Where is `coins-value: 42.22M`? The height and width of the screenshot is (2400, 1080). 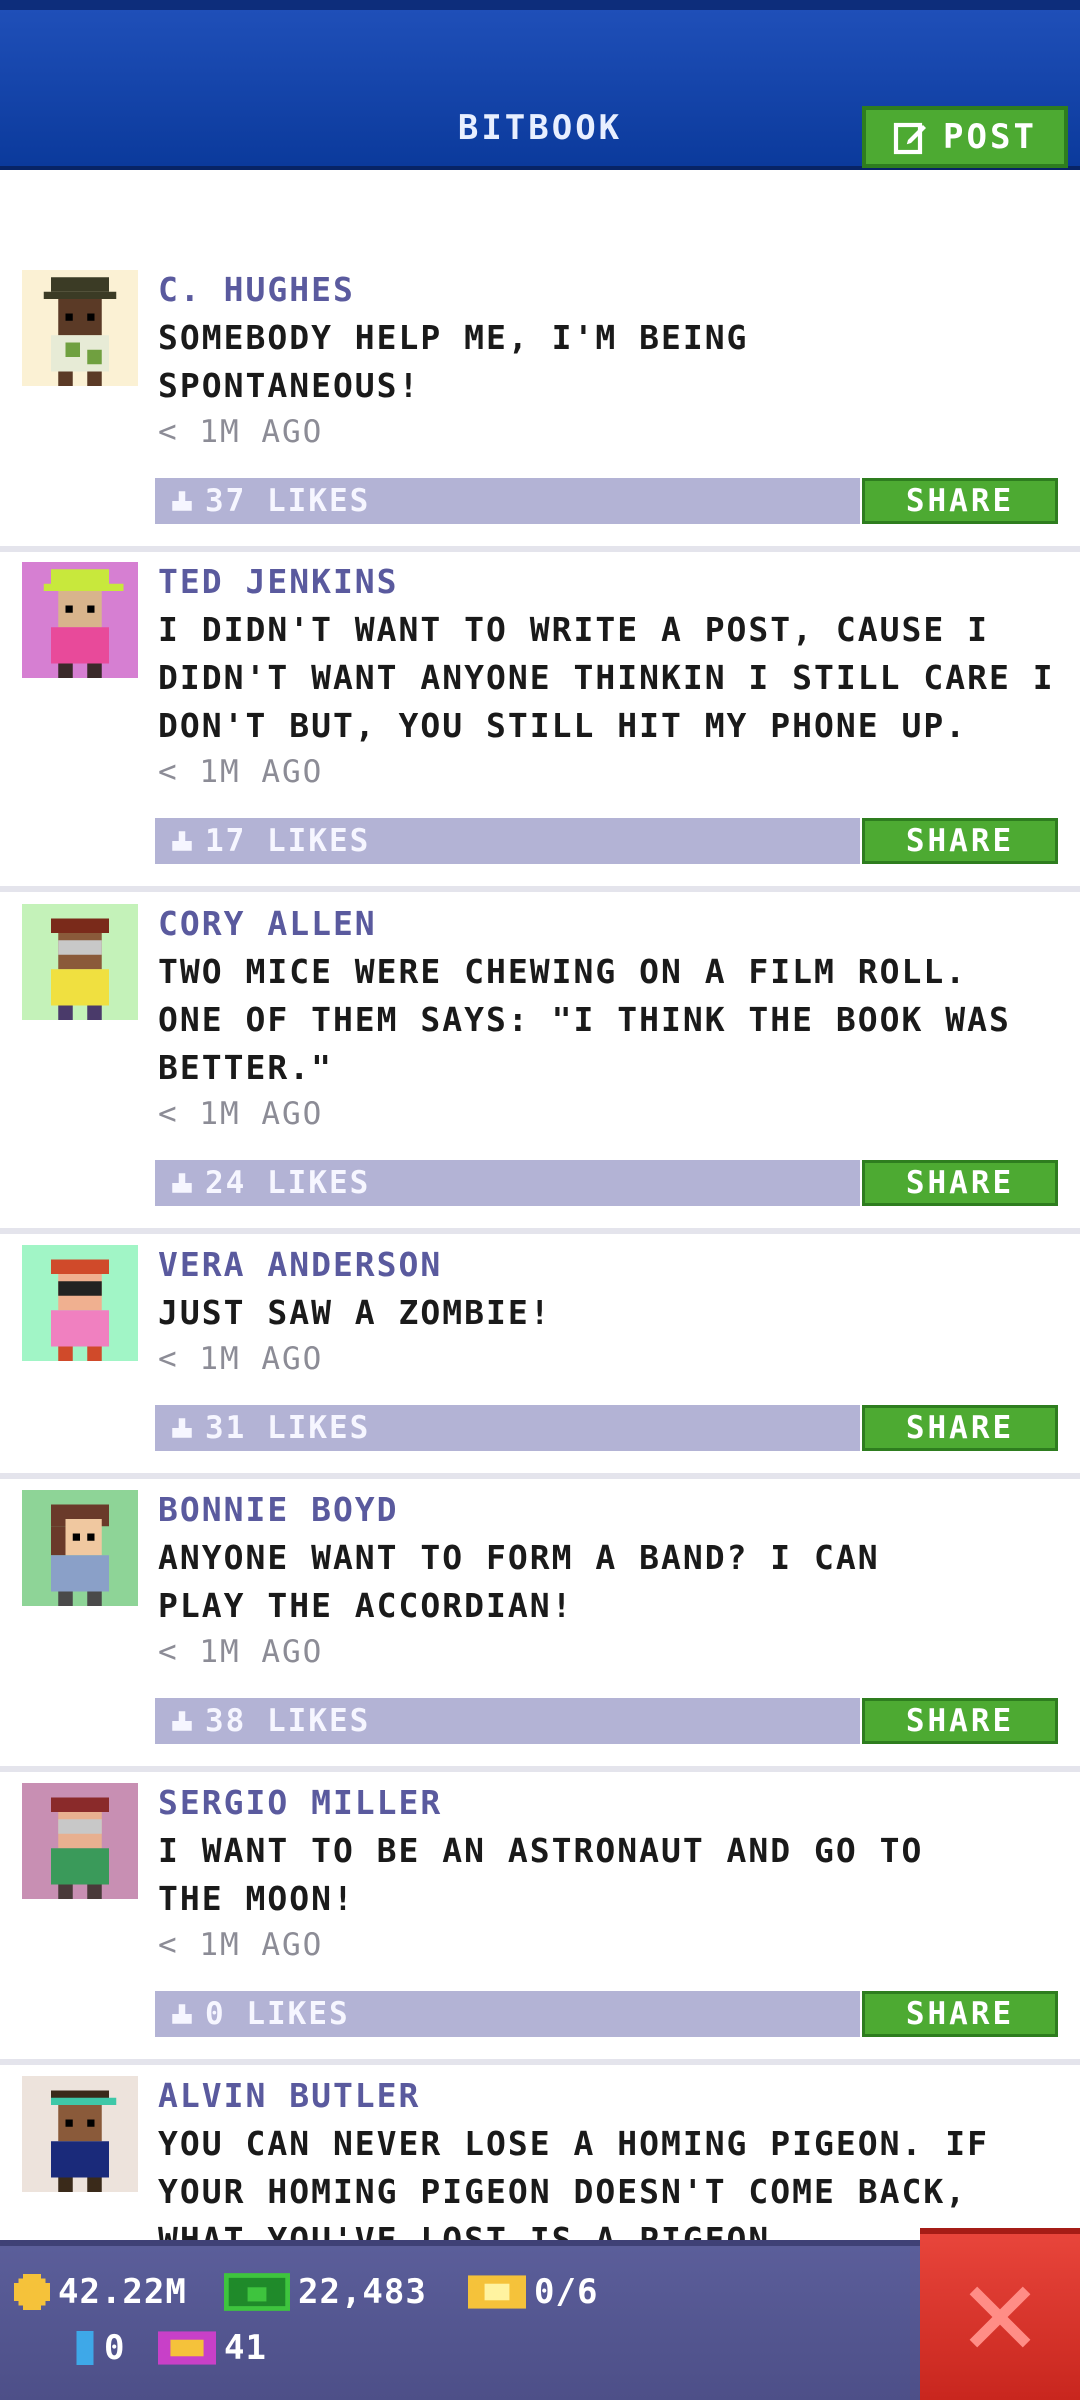
coins-value: 42.22M is located at coordinates (122, 2292).